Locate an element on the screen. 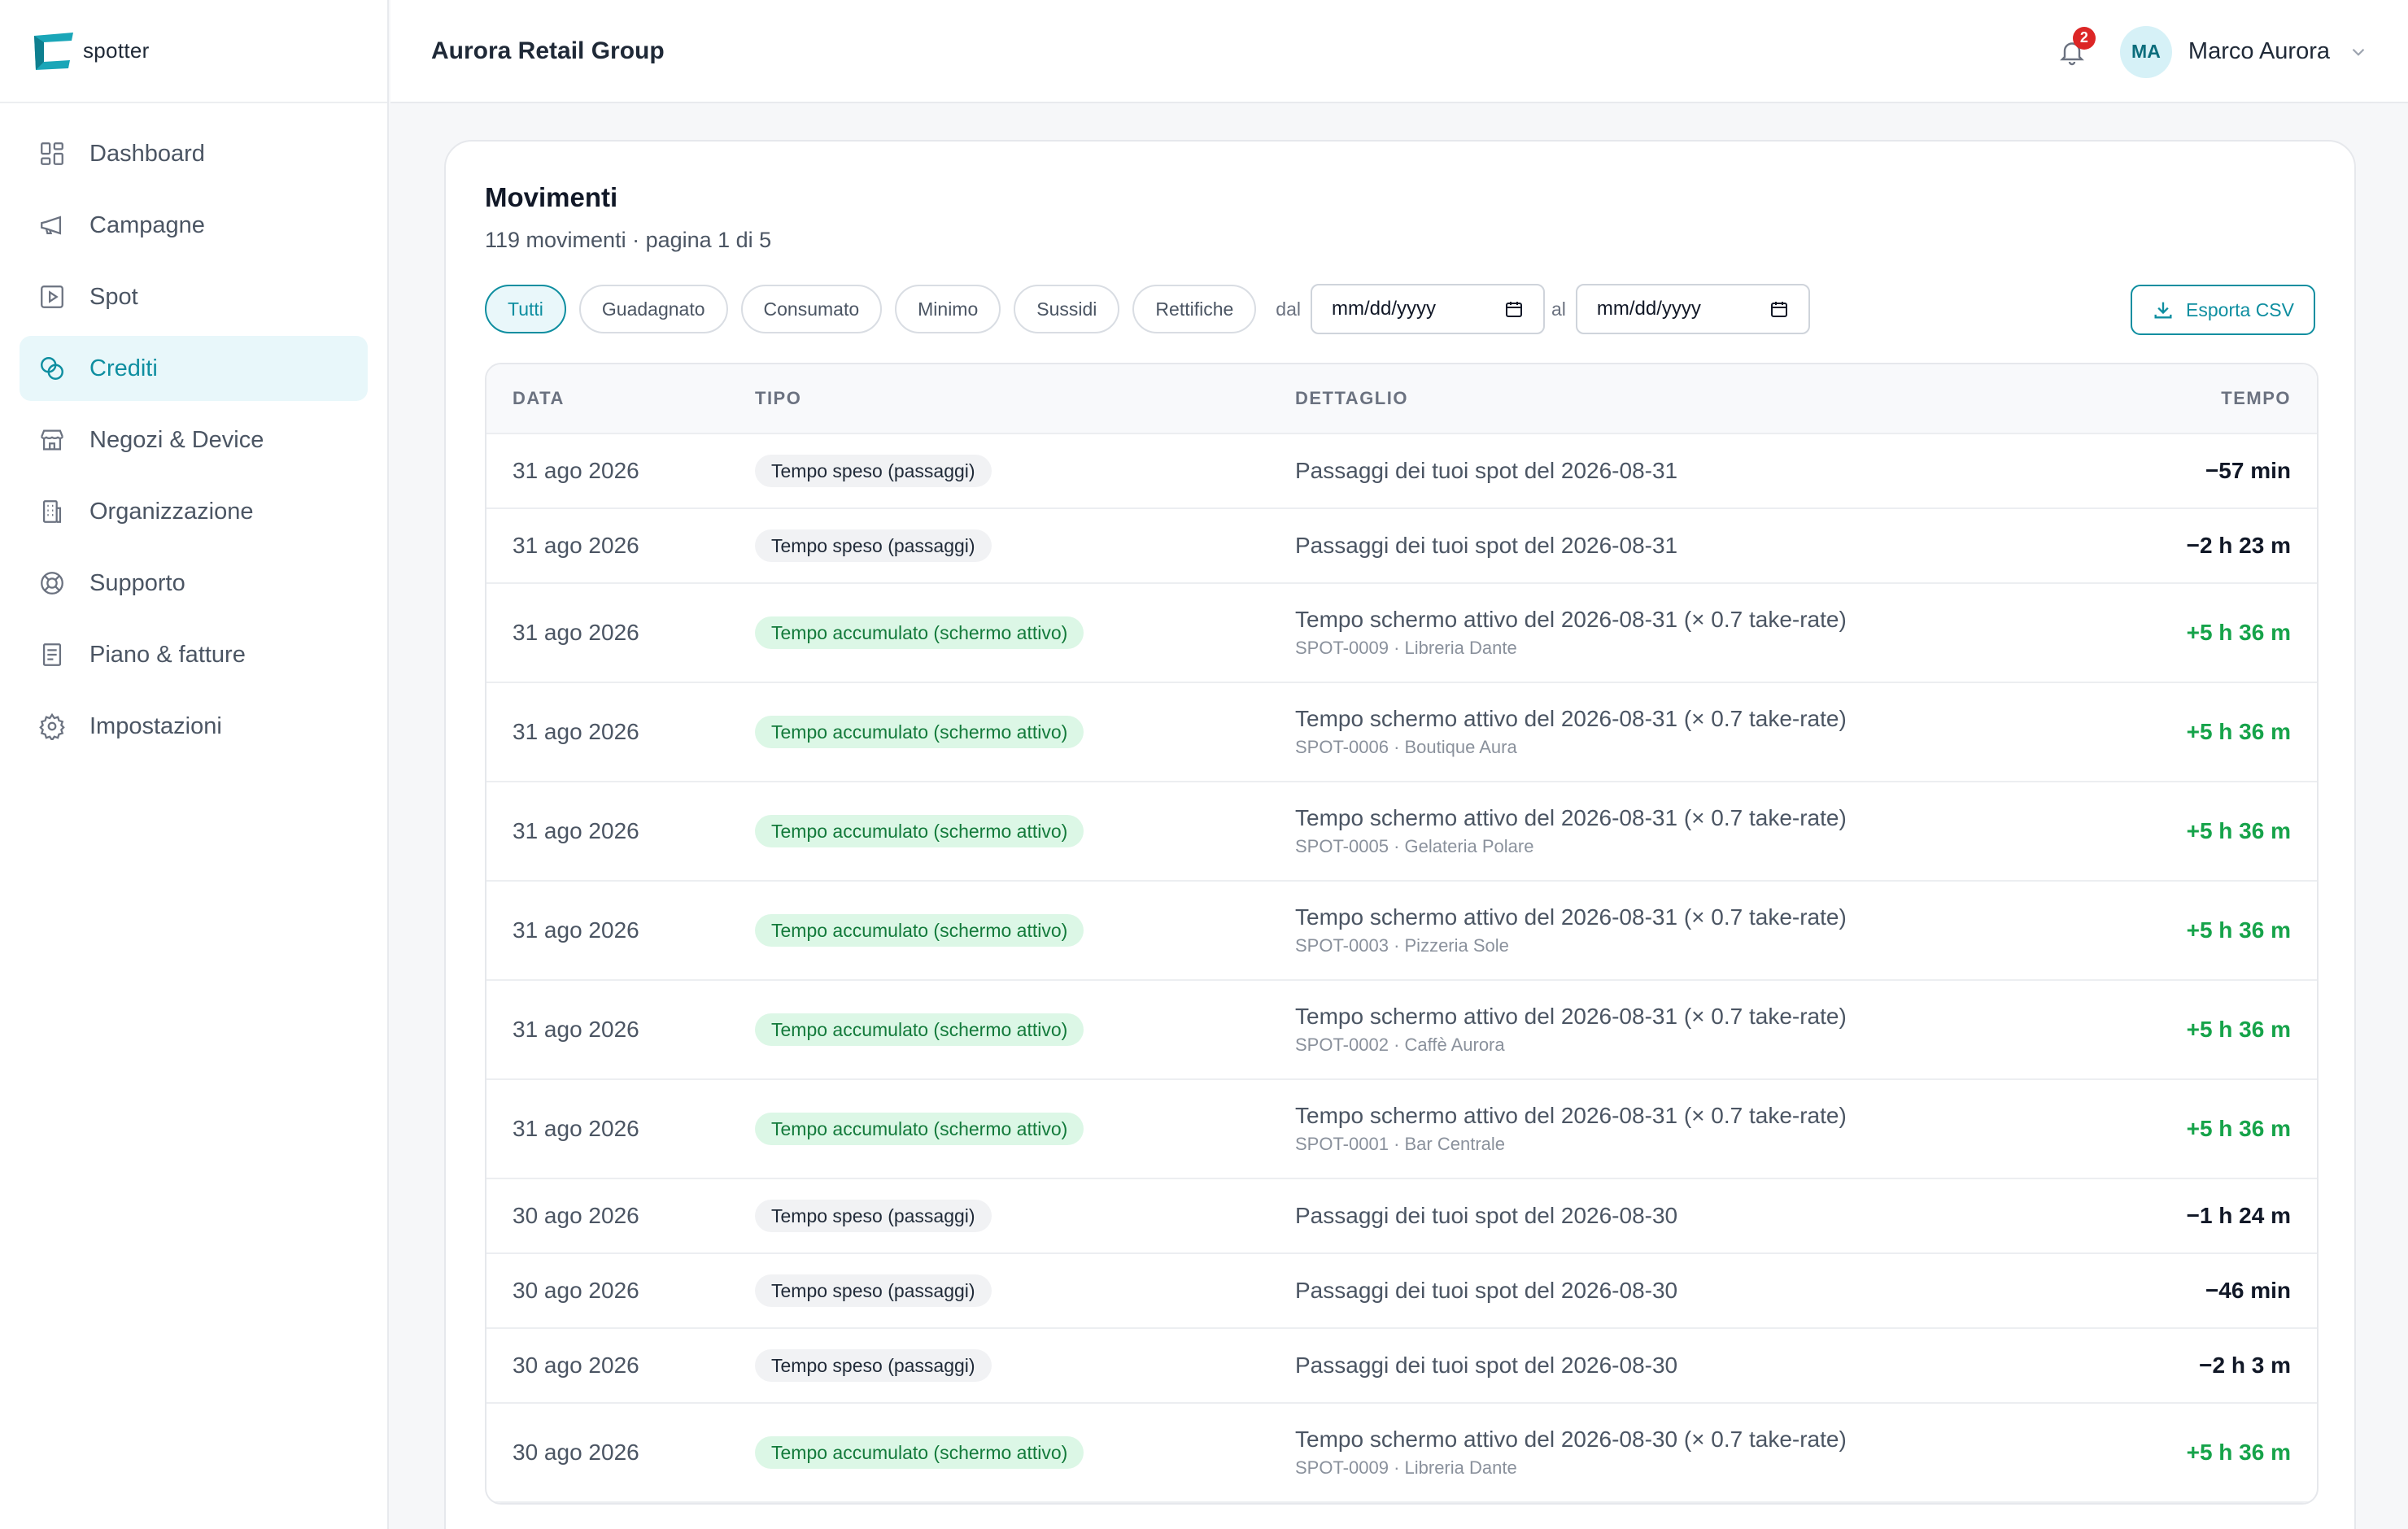 The width and height of the screenshot is (2408, 1529). sidebar-item-spot: Spot is located at coordinates (194, 296).